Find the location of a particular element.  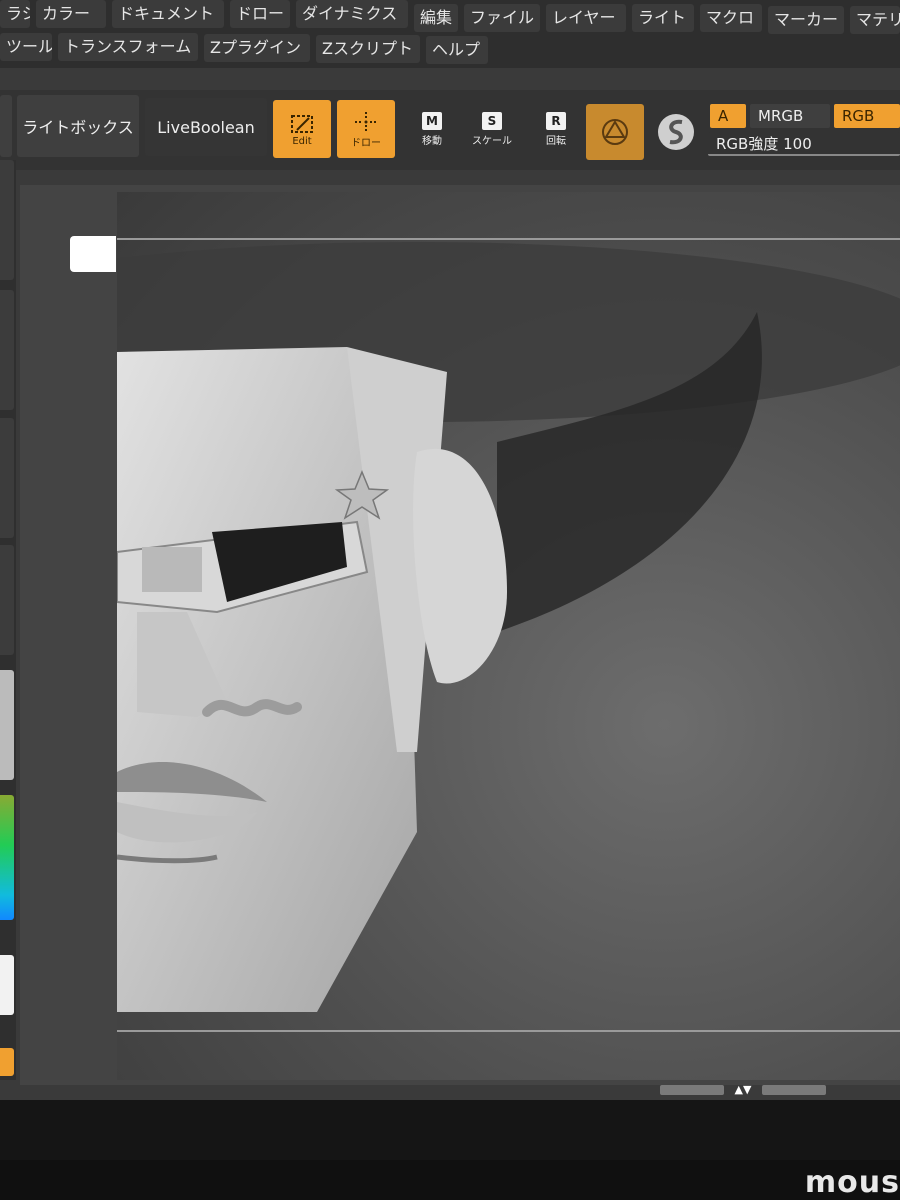

rgb-intensity-slider: RGB強度 100 is located at coordinates (804, 144).